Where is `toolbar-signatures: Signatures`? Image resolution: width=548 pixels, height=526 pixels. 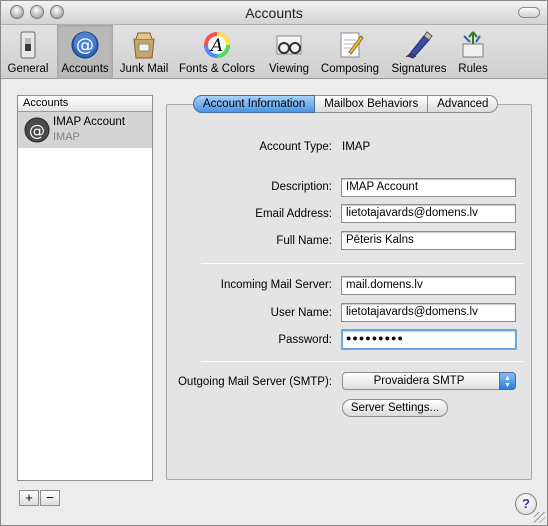
toolbar-signatures: Signatures is located at coordinates (419, 52).